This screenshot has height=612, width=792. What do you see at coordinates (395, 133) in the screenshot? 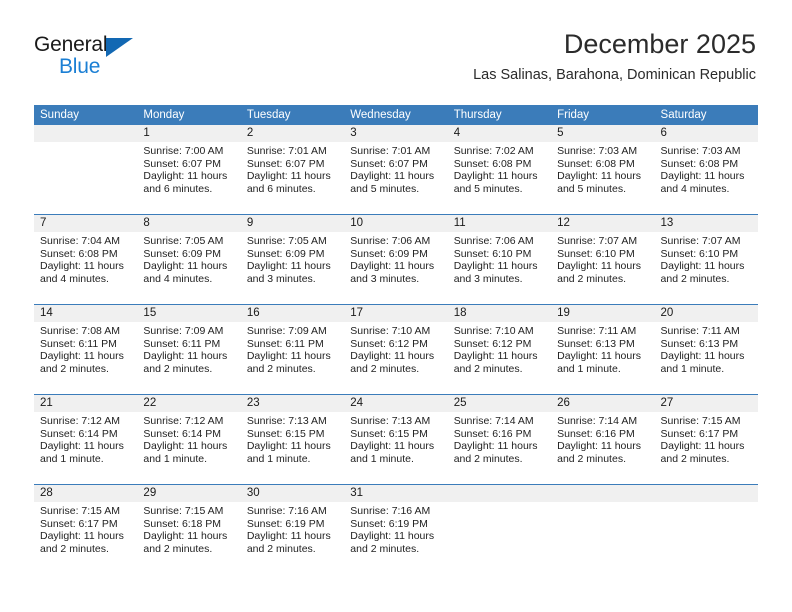
I see `day-number: 3` at bounding box center [395, 133].